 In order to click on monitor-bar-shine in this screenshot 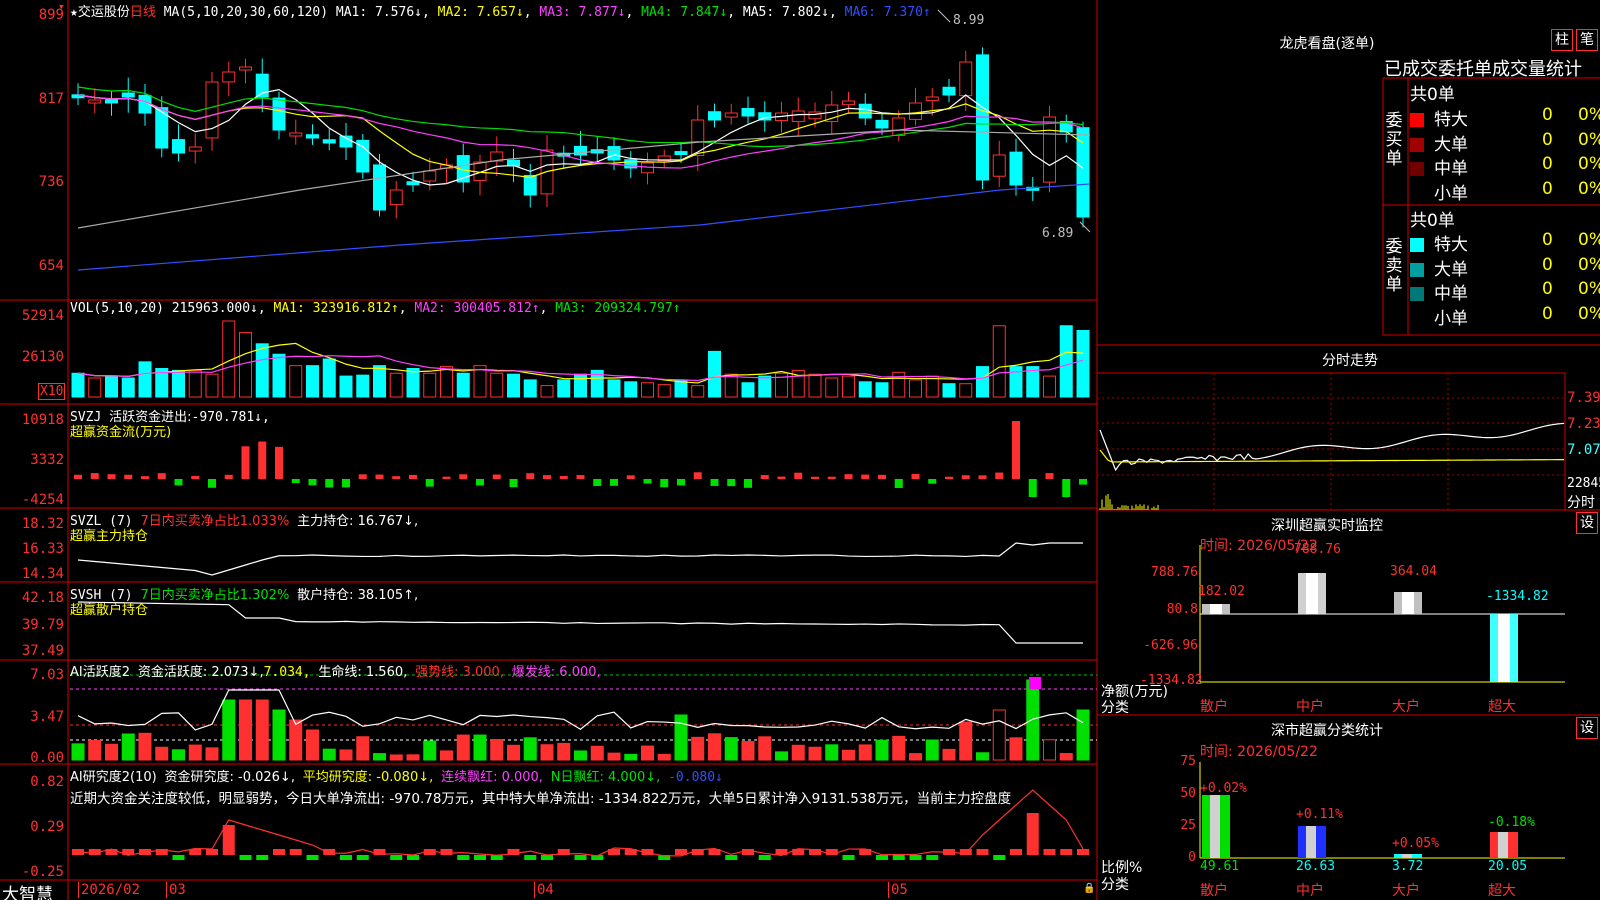, I will do `click(1216, 609)`.